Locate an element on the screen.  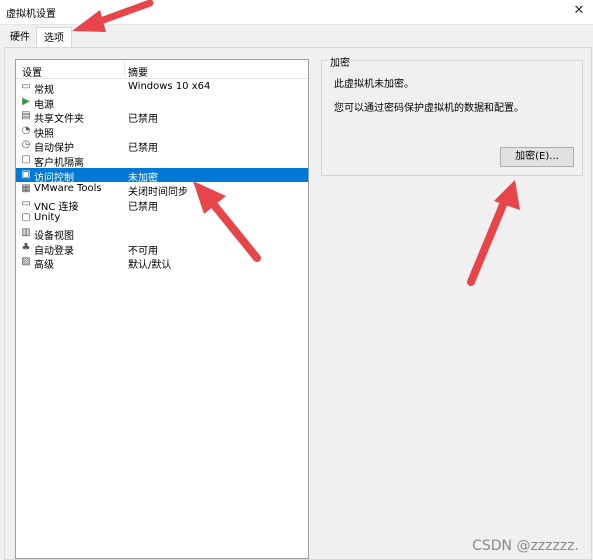
list-item-vnc: ▭ VNC 连接 已禁用 is located at coordinates (162, 205).